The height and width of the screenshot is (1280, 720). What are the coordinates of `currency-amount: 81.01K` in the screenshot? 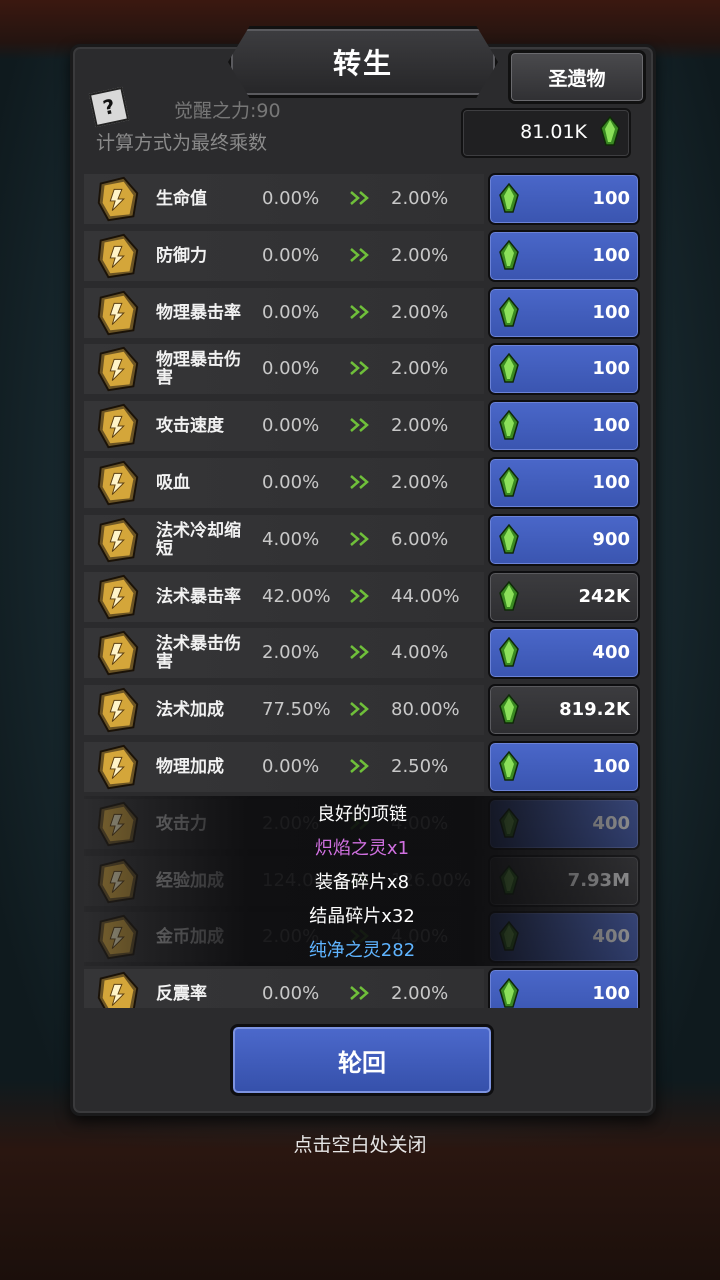 It's located at (553, 132).